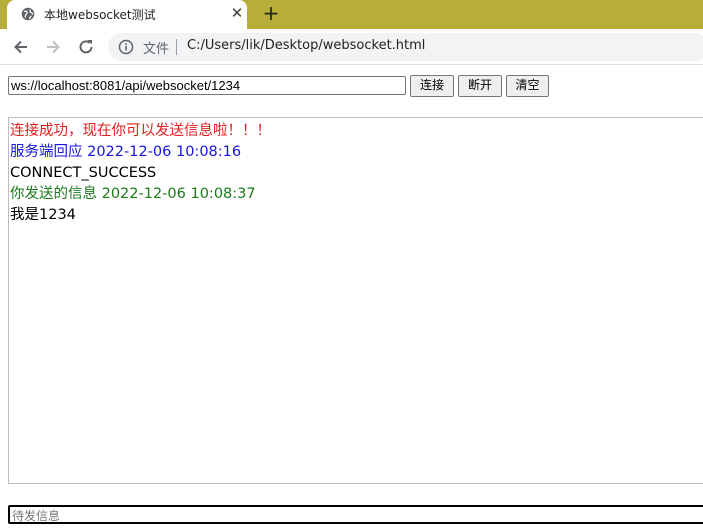  I want to click on log-line: 连接成功，现在你可以发送信息啦！！！, so click(140, 131).